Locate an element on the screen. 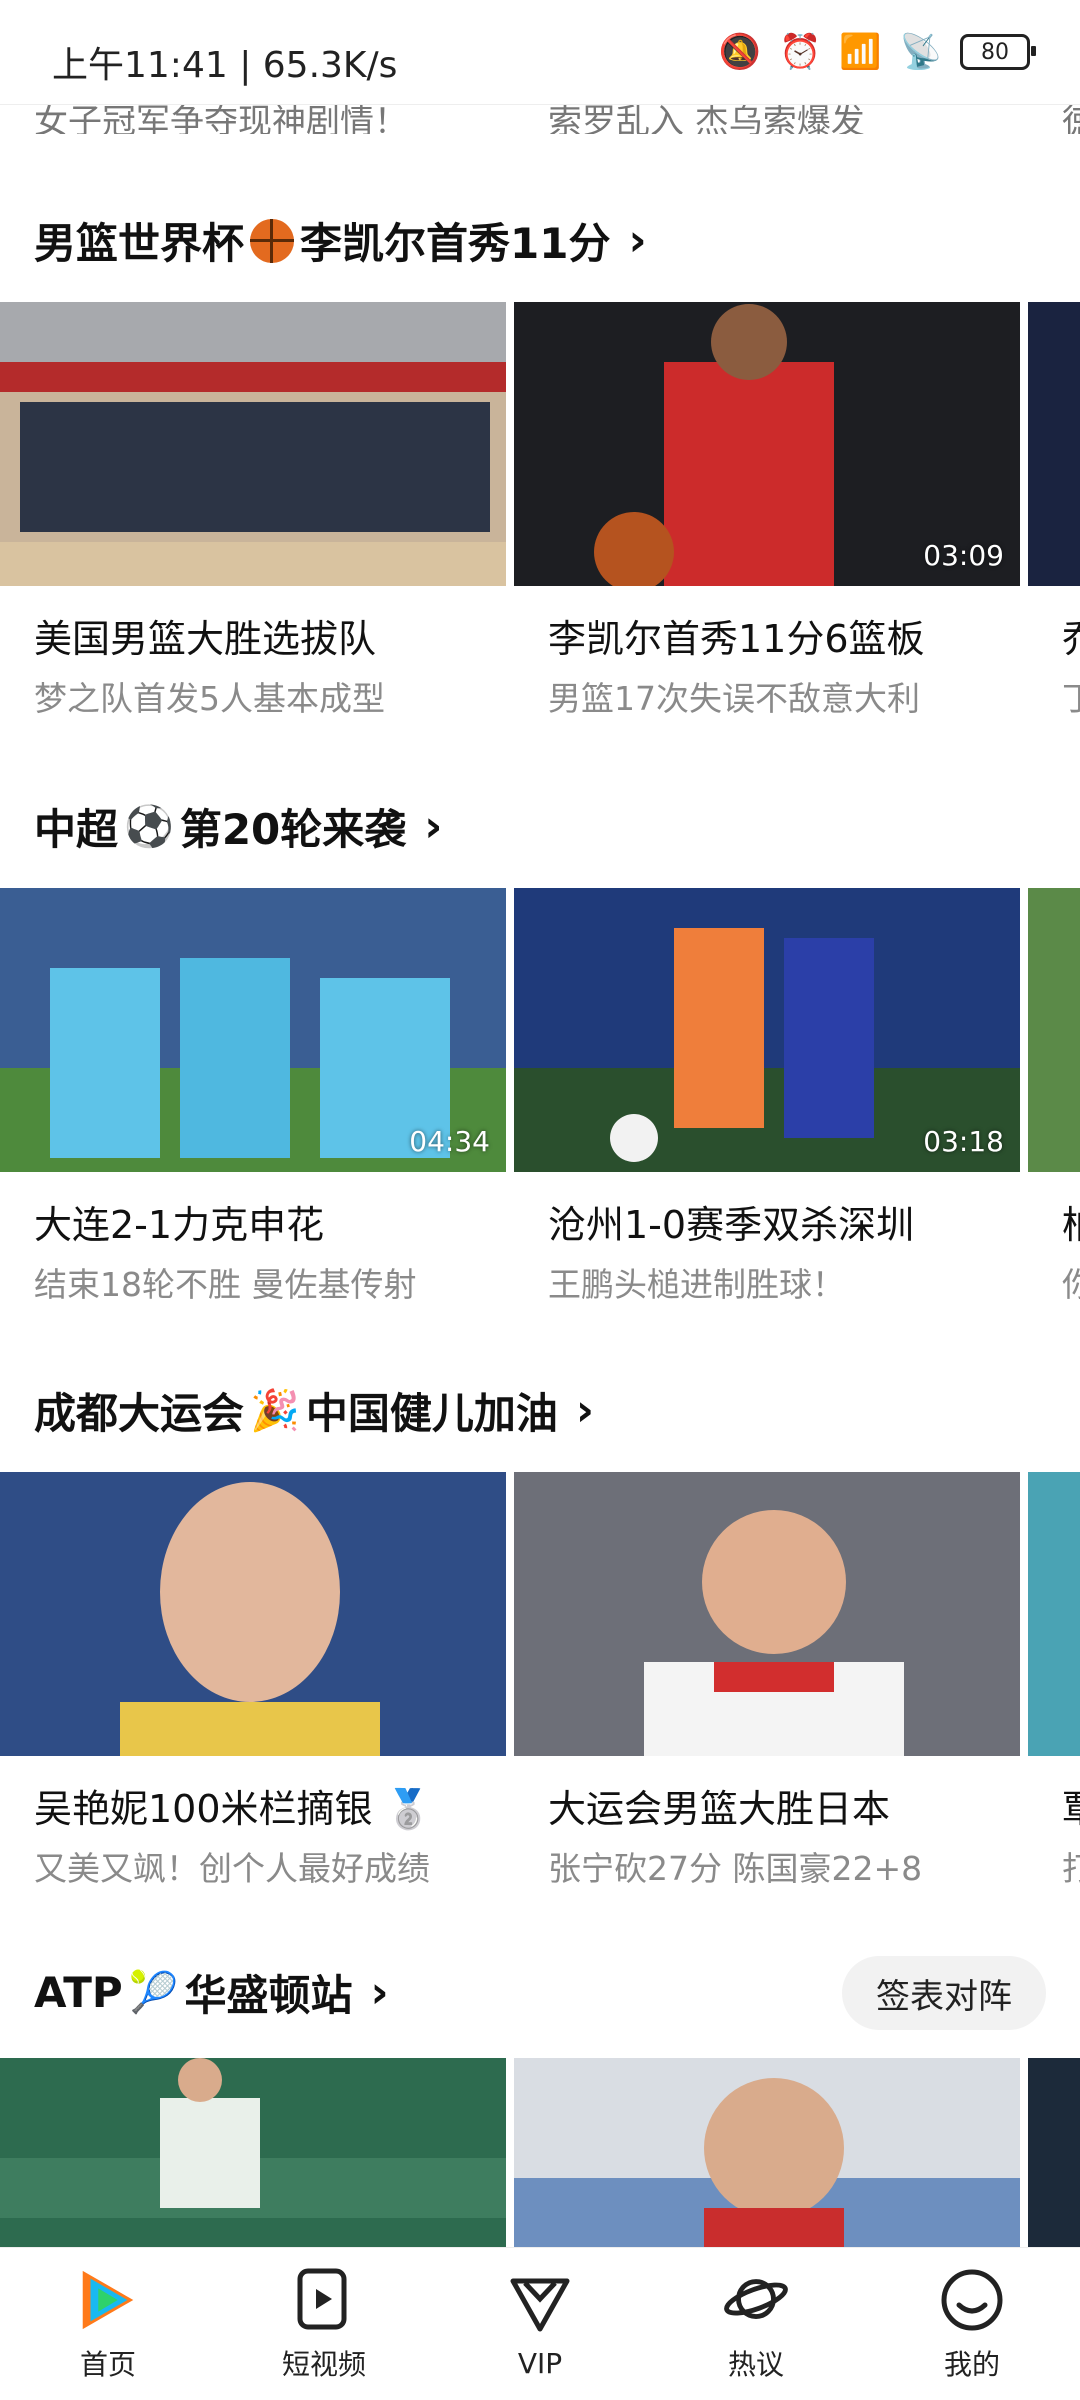  team-photo-image is located at coordinates (253, 444).